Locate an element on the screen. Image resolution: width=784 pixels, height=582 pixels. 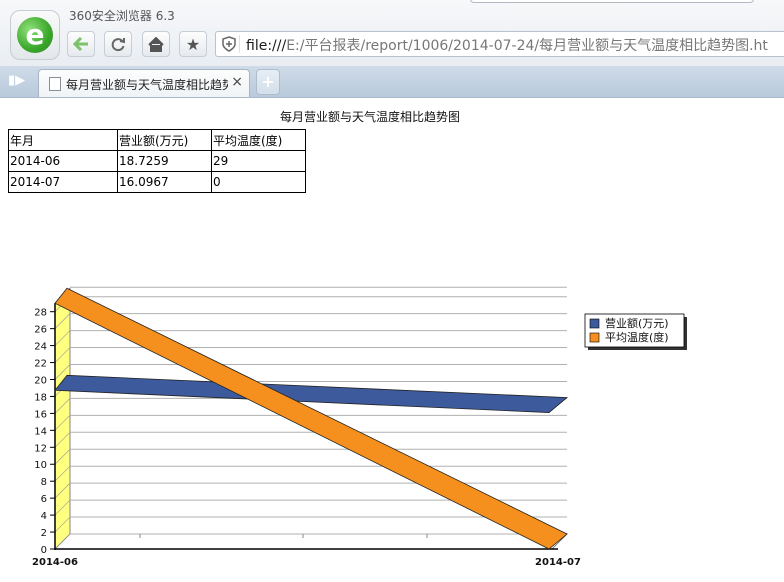
home-button is located at coordinates (156, 44).